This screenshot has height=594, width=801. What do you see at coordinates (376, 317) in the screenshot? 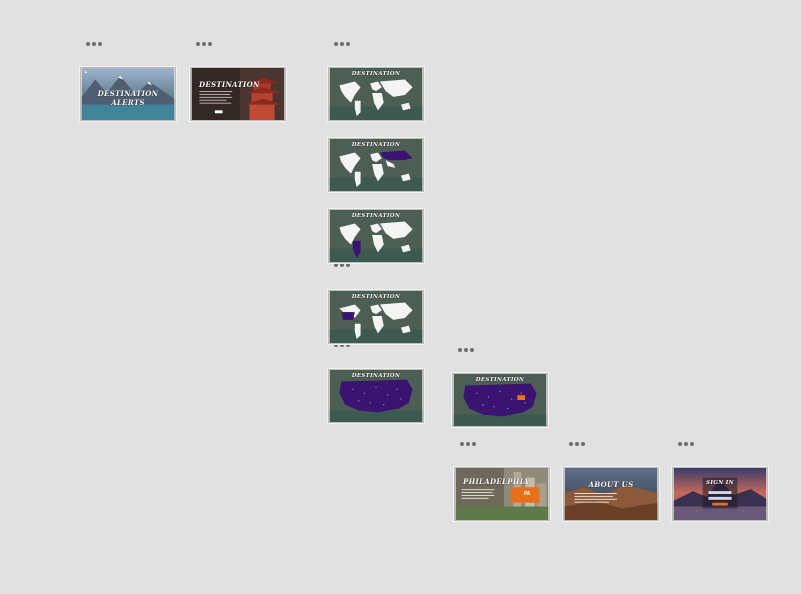
I see `artboard-world-map-4: DESTINATION` at bounding box center [376, 317].